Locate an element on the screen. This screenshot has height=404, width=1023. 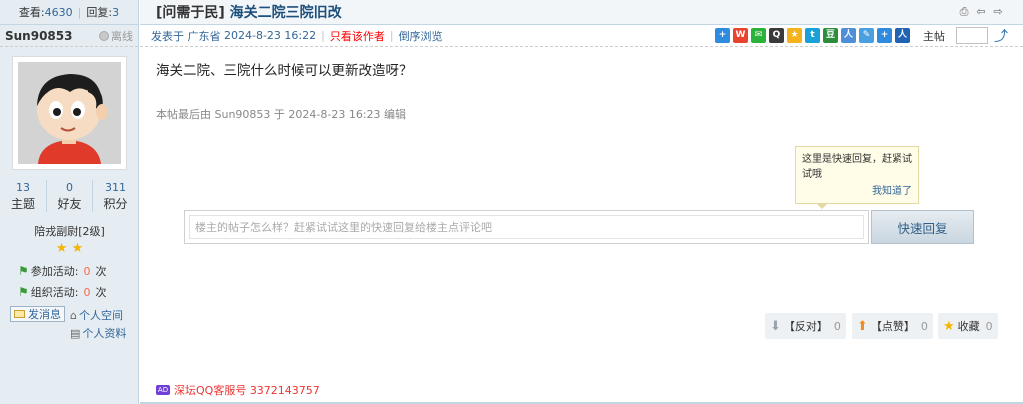
floor-jump-input is located at coordinates (972, 35).